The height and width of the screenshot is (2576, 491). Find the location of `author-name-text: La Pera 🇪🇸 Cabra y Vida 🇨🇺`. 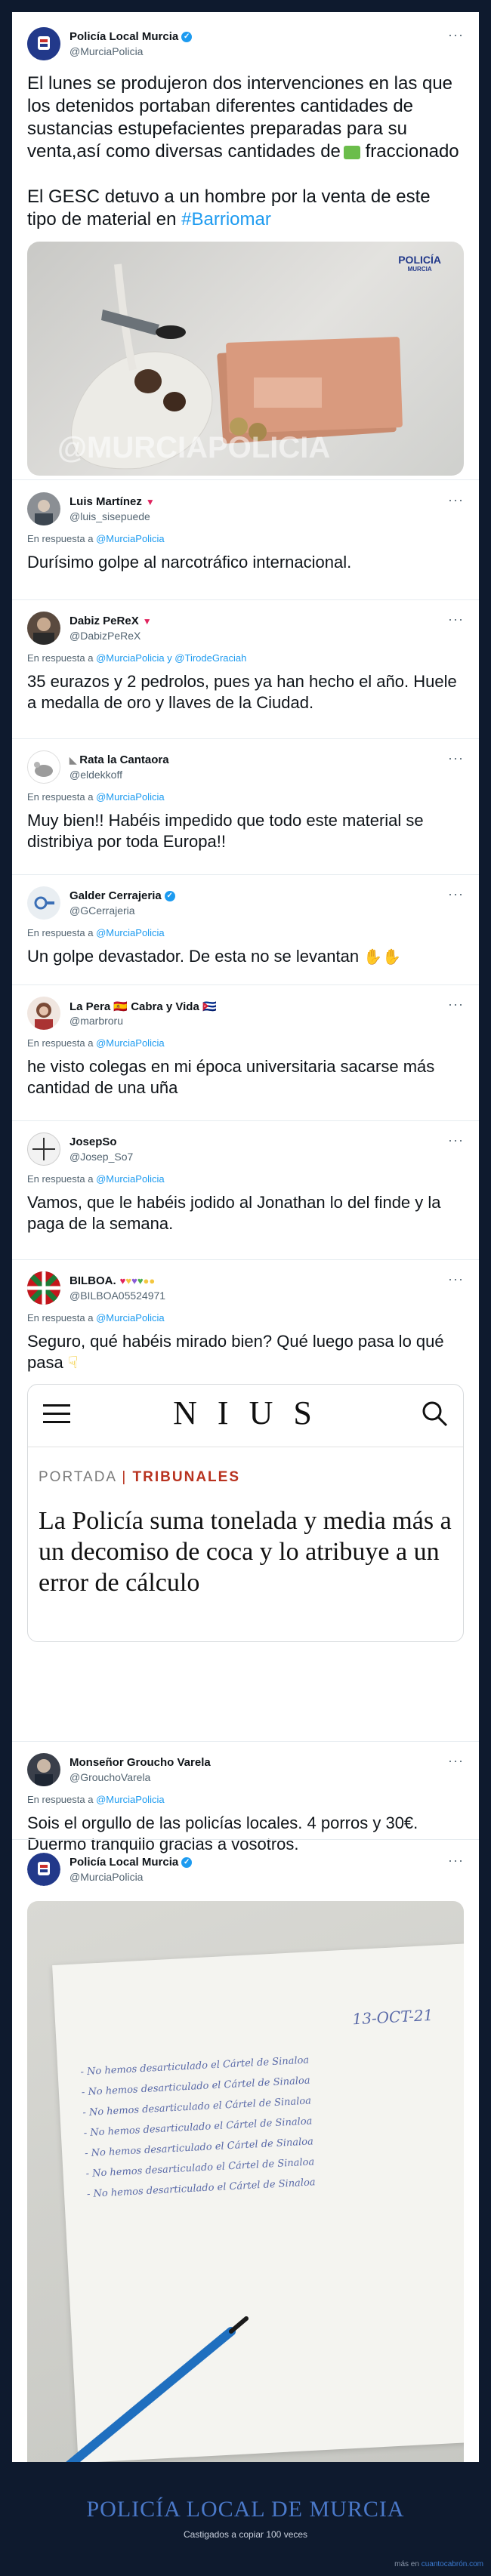

author-name-text: La Pera 🇪🇸 Cabra y Vida 🇨🇺 is located at coordinates (143, 1006).